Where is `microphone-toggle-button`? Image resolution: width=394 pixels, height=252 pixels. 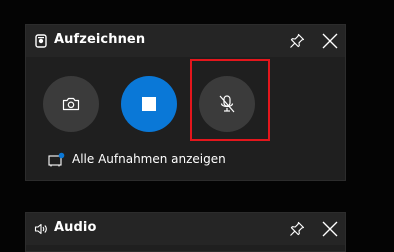 microphone-toggle-button is located at coordinates (227, 104).